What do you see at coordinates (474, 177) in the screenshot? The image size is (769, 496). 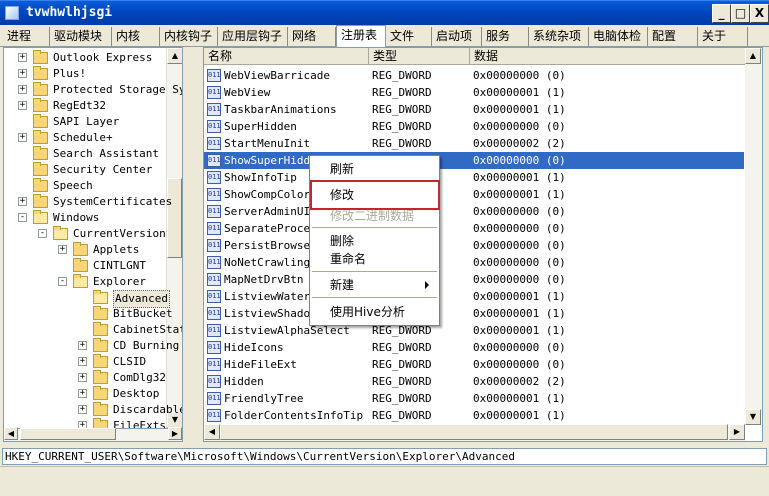 I see `table-row: 011ShowInfoTipREG_DWORD0x00000001 (1)` at bounding box center [474, 177].